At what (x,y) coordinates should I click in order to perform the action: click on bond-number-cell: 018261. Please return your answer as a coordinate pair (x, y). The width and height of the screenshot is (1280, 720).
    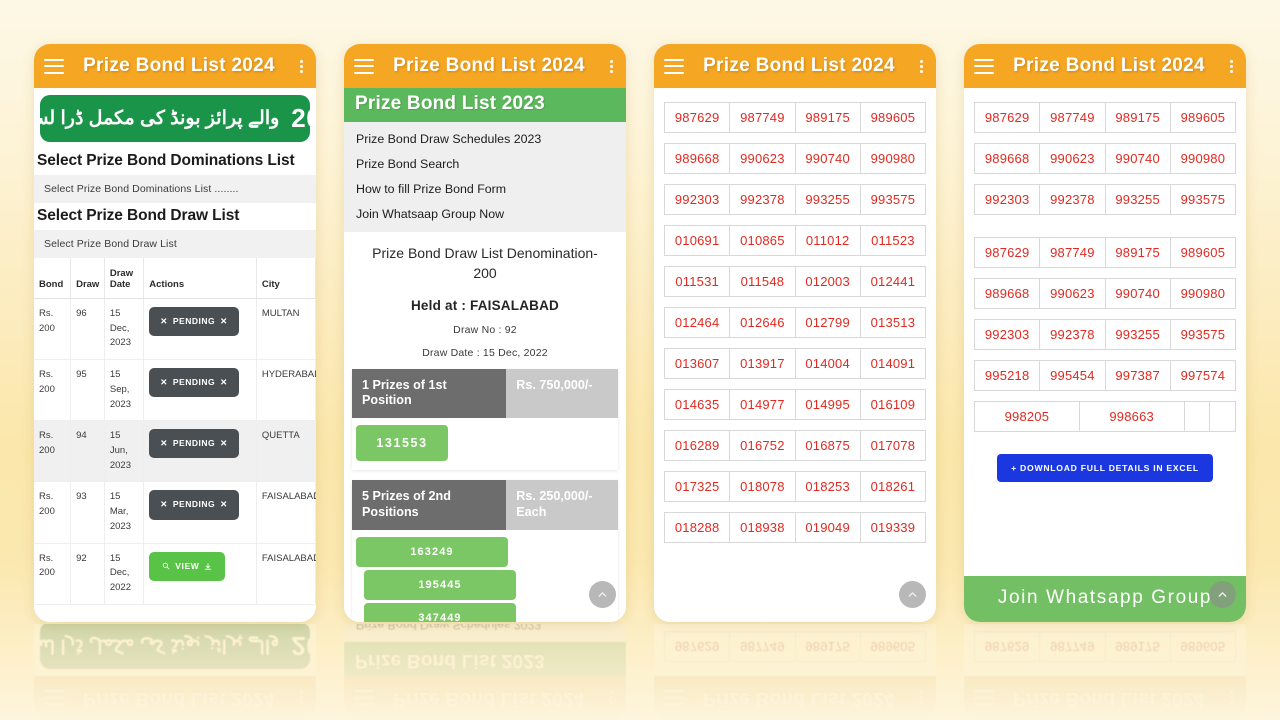
    Looking at the image, I should click on (893, 486).